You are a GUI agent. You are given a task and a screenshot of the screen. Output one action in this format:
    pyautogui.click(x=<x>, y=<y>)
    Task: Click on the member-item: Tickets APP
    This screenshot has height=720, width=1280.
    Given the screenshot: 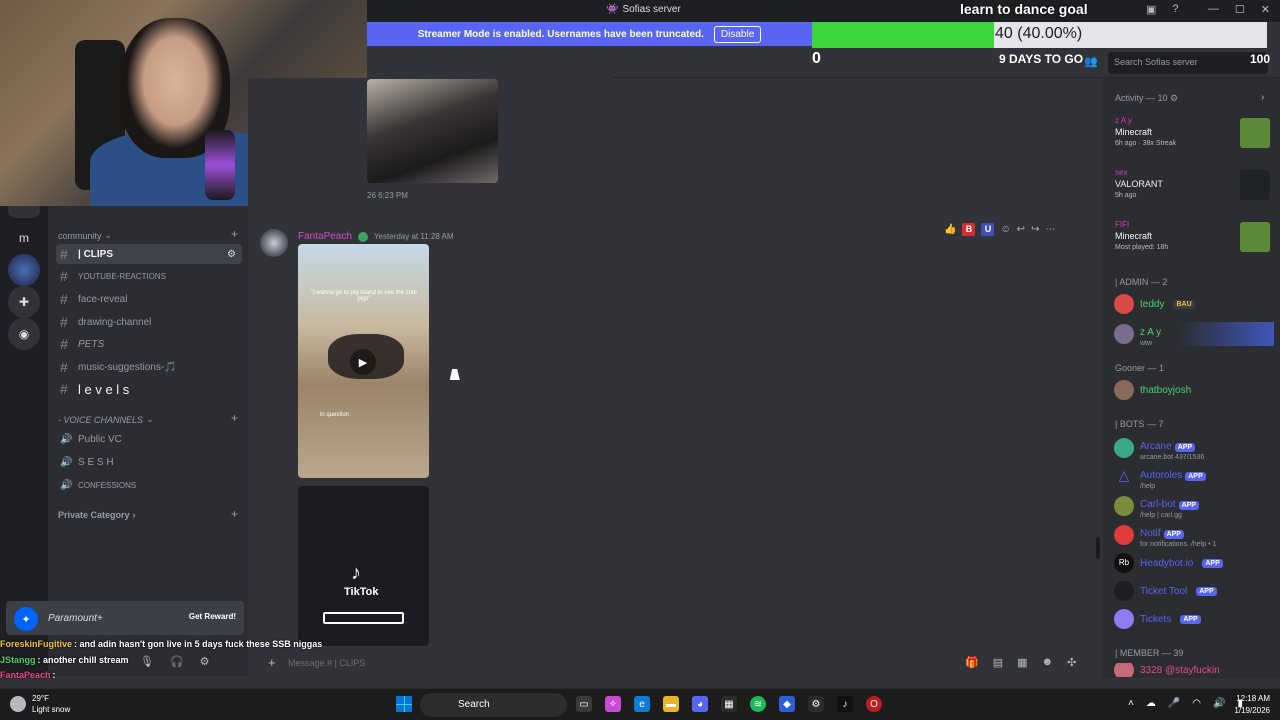 What is the action you would take?
    pyautogui.click(x=1194, y=619)
    